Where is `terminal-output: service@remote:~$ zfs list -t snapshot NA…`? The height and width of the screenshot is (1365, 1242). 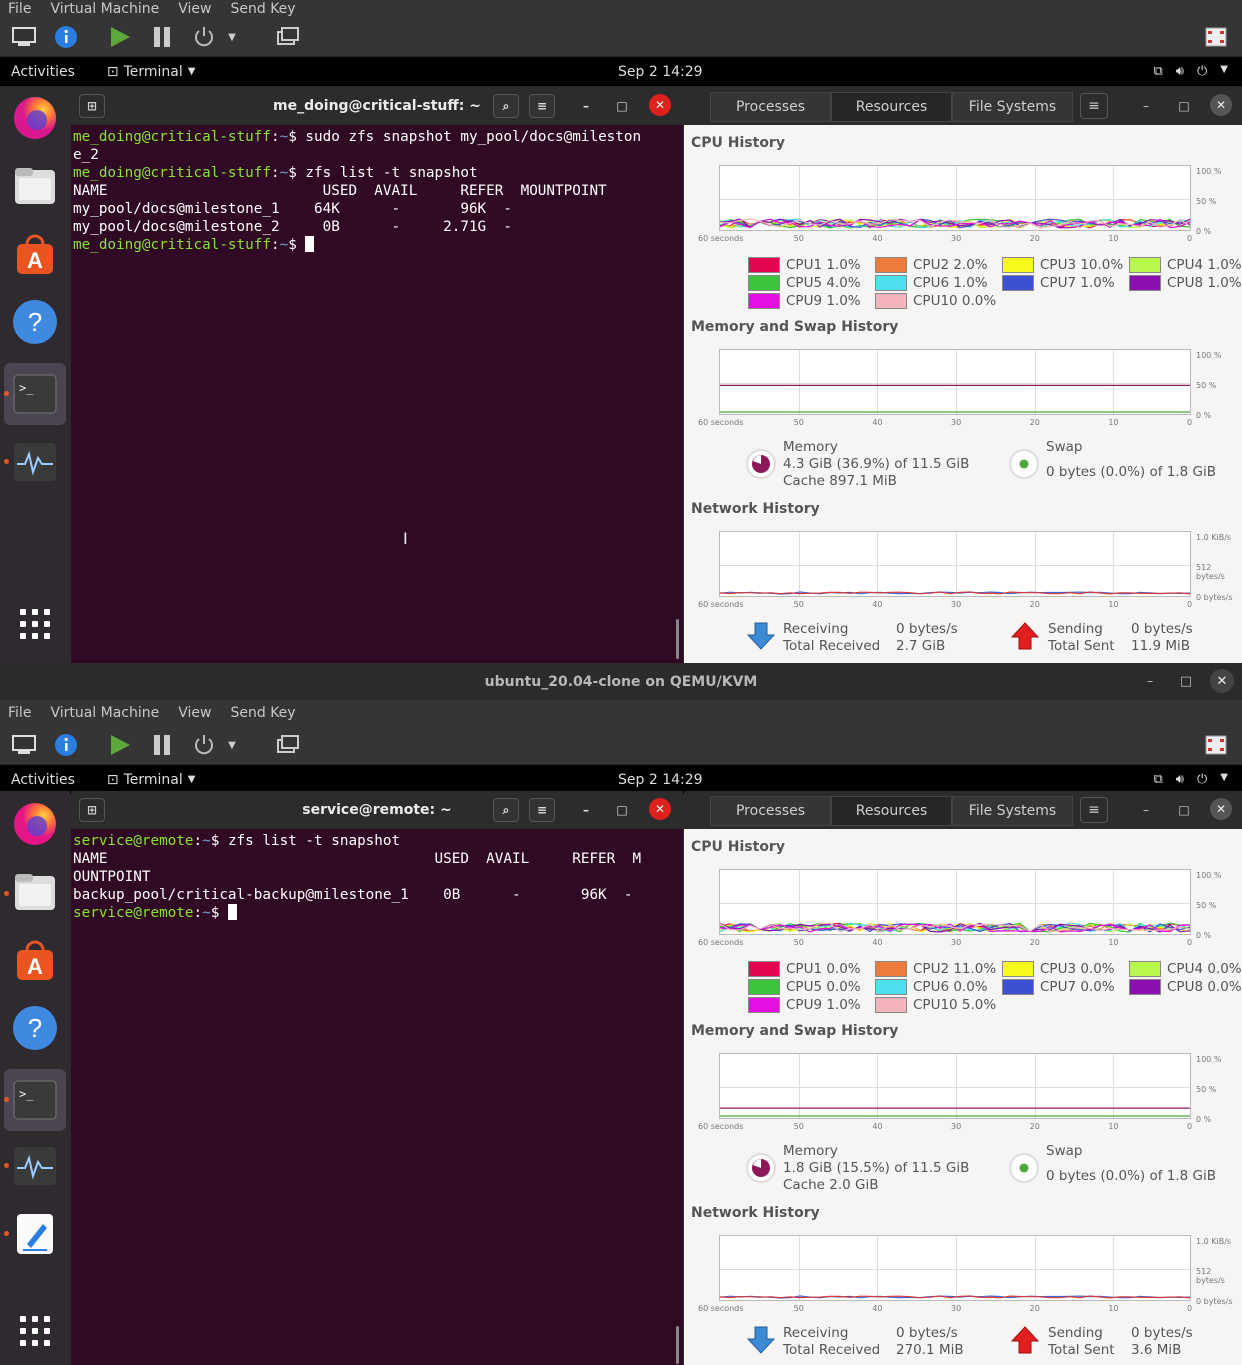
terminal-output: service@remote:~$ zfs list -t snapshot NA… is located at coordinates (377, 877).